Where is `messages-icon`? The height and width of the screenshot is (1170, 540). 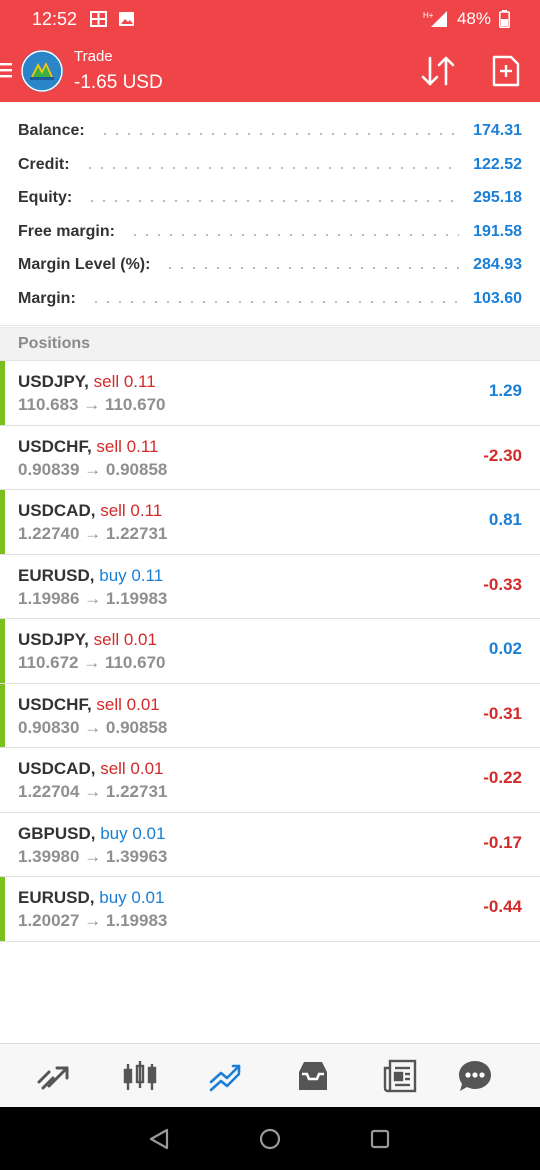
messages-icon is located at coordinates (475, 1076).